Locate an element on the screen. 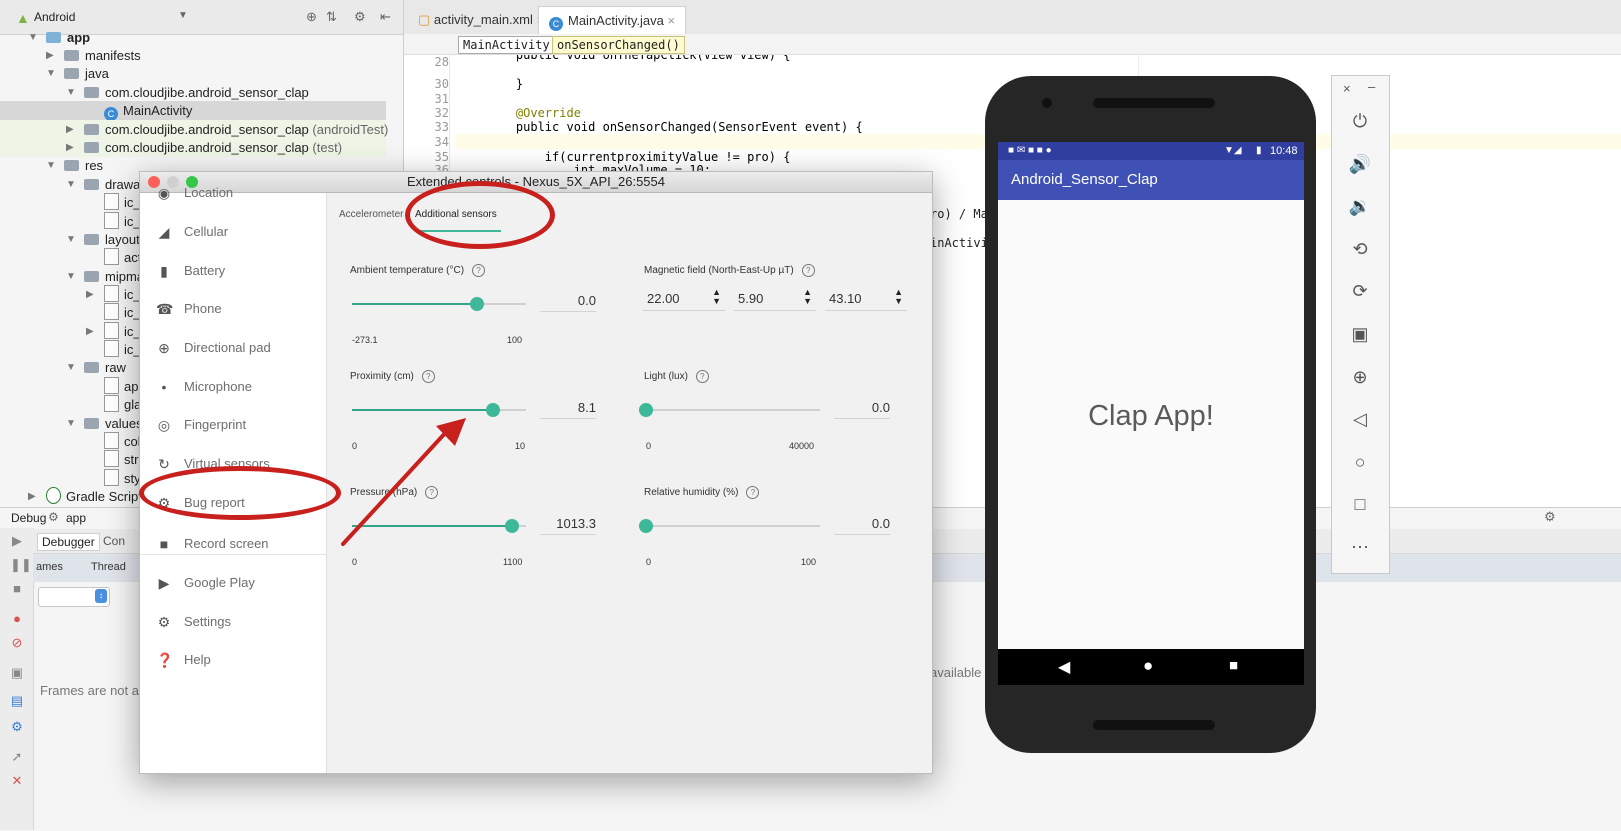 This screenshot has height=831, width=1621. arrow-shaft is located at coordinates (395, 487).